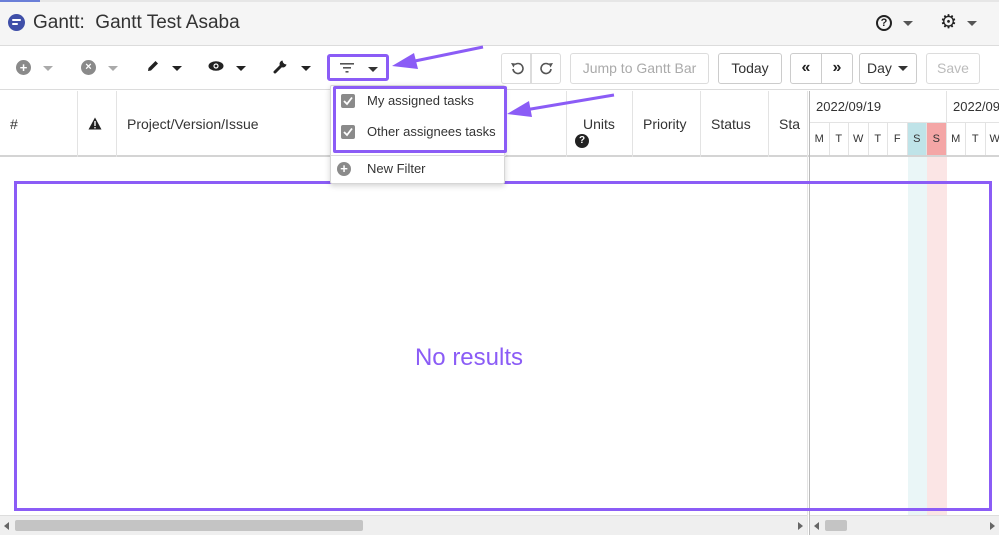 The width and height of the screenshot is (999, 535). What do you see at coordinates (88, 67) in the screenshot?
I see `x-circle-icon: ×` at bounding box center [88, 67].